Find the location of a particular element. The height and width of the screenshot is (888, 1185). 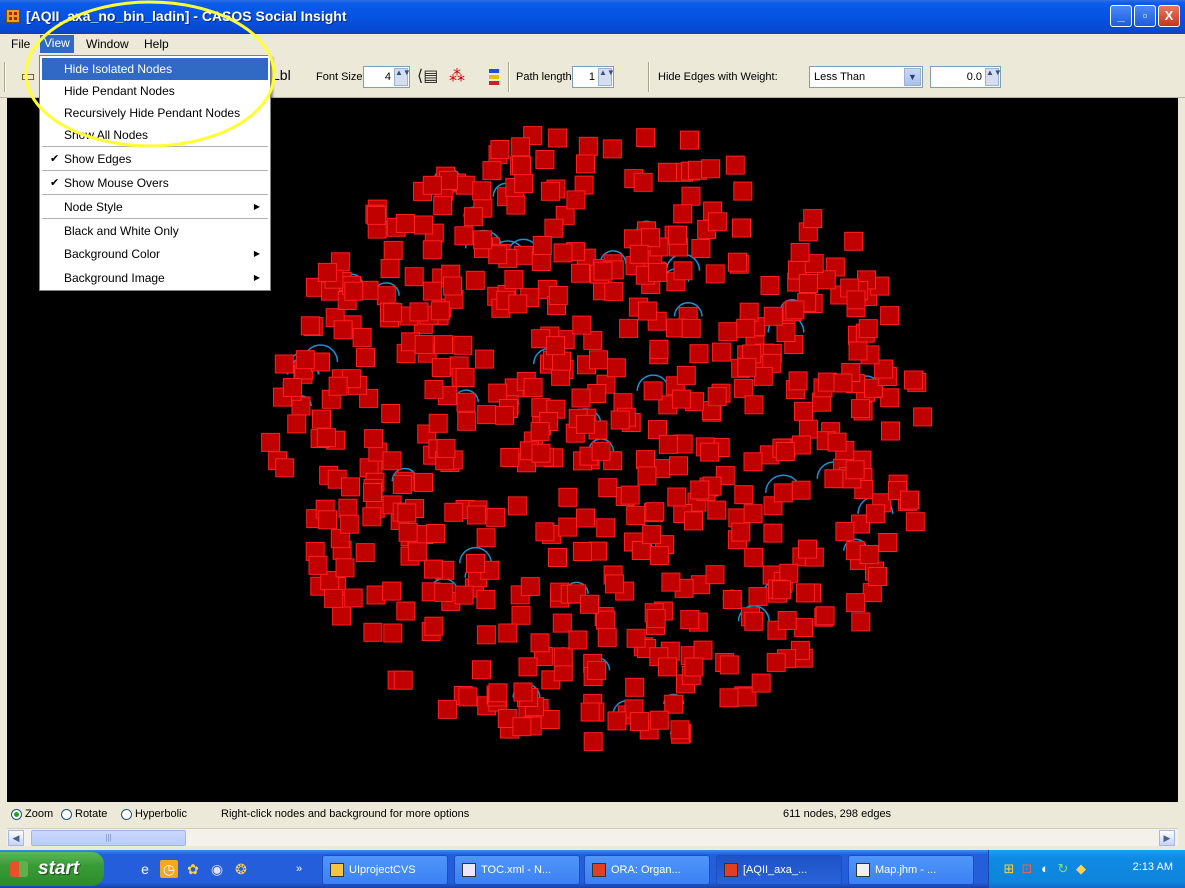

browser-icon: ◉ is located at coordinates (217, 869).